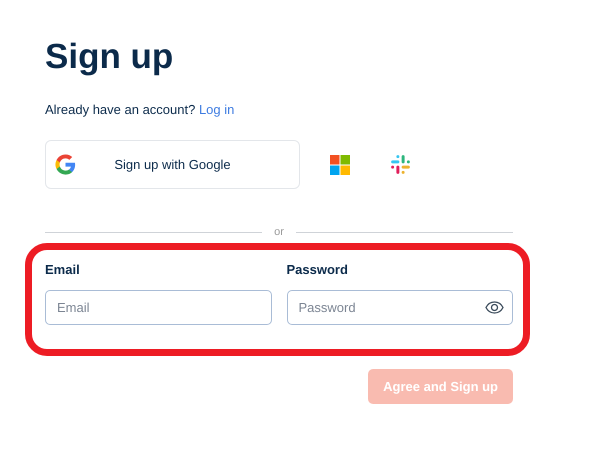 Image resolution: width=589 pixels, height=470 pixels. What do you see at coordinates (317, 270) in the screenshot?
I see `field-label: Password` at bounding box center [317, 270].